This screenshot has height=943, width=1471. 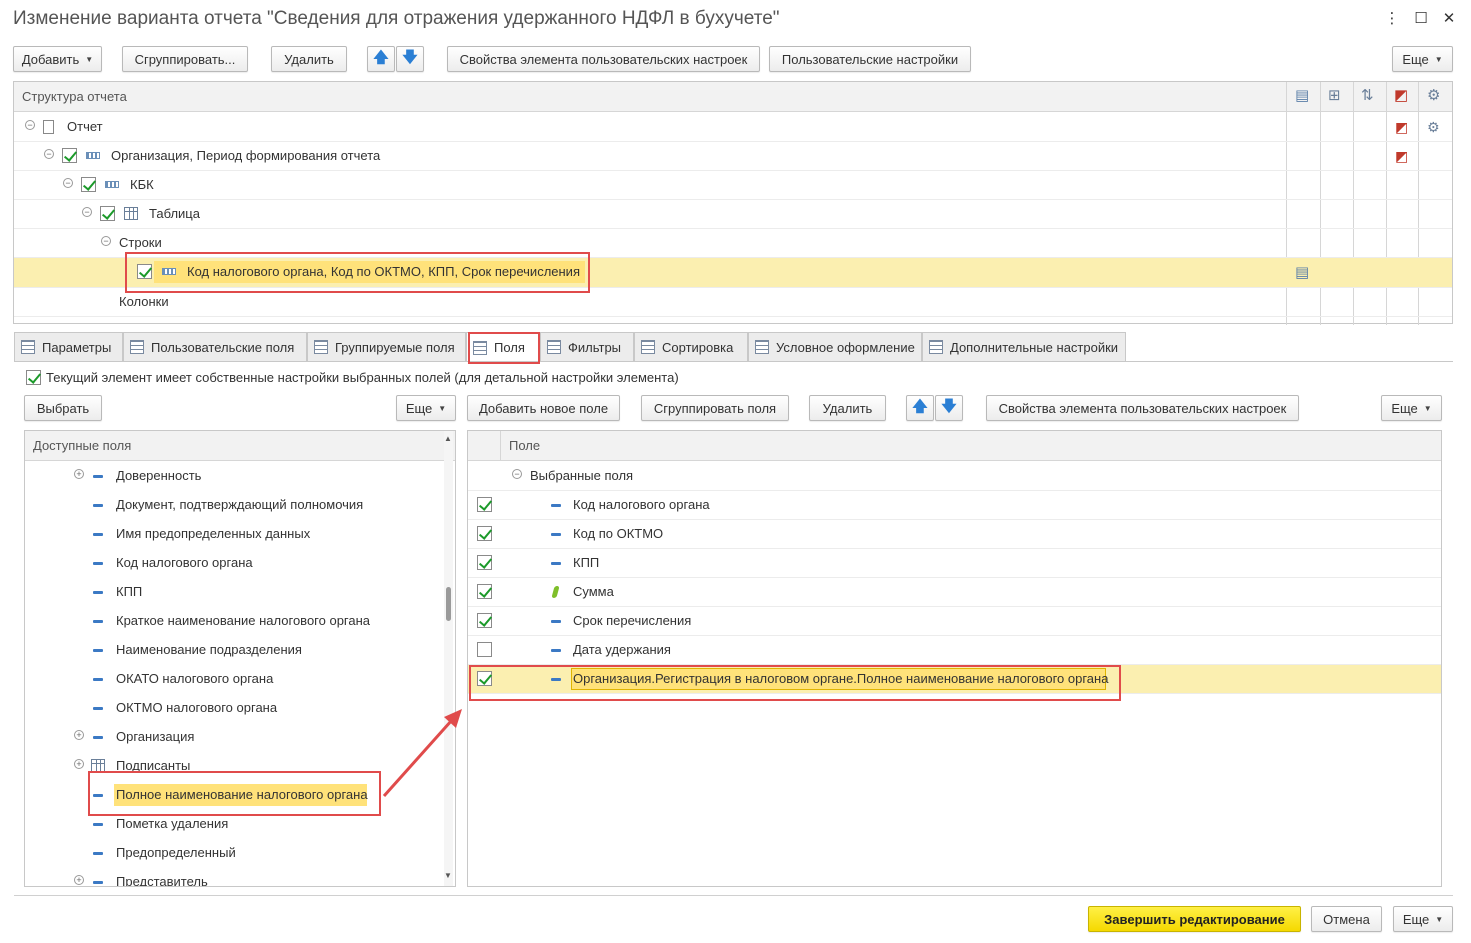 I want to click on add-new-field-button: Добавить новое поле, so click(x=543, y=408).